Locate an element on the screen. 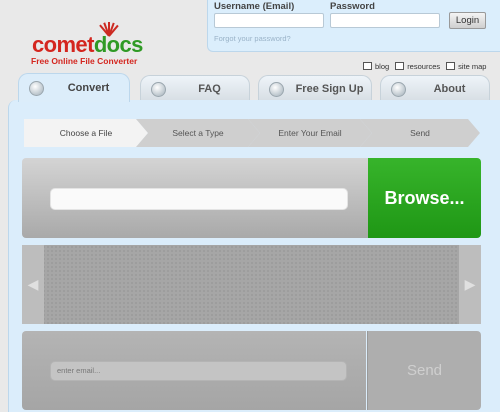 This screenshot has height=412, width=500. logo-wordmark: cometdocs is located at coordinates (87, 45).